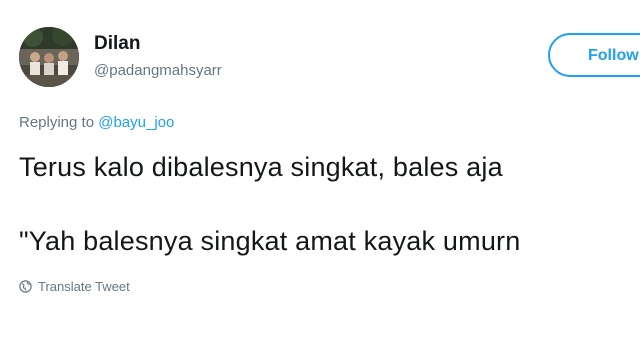  Describe the element at coordinates (84, 286) in the screenshot. I see `translate-tweet-label: Translate Tweet` at that location.